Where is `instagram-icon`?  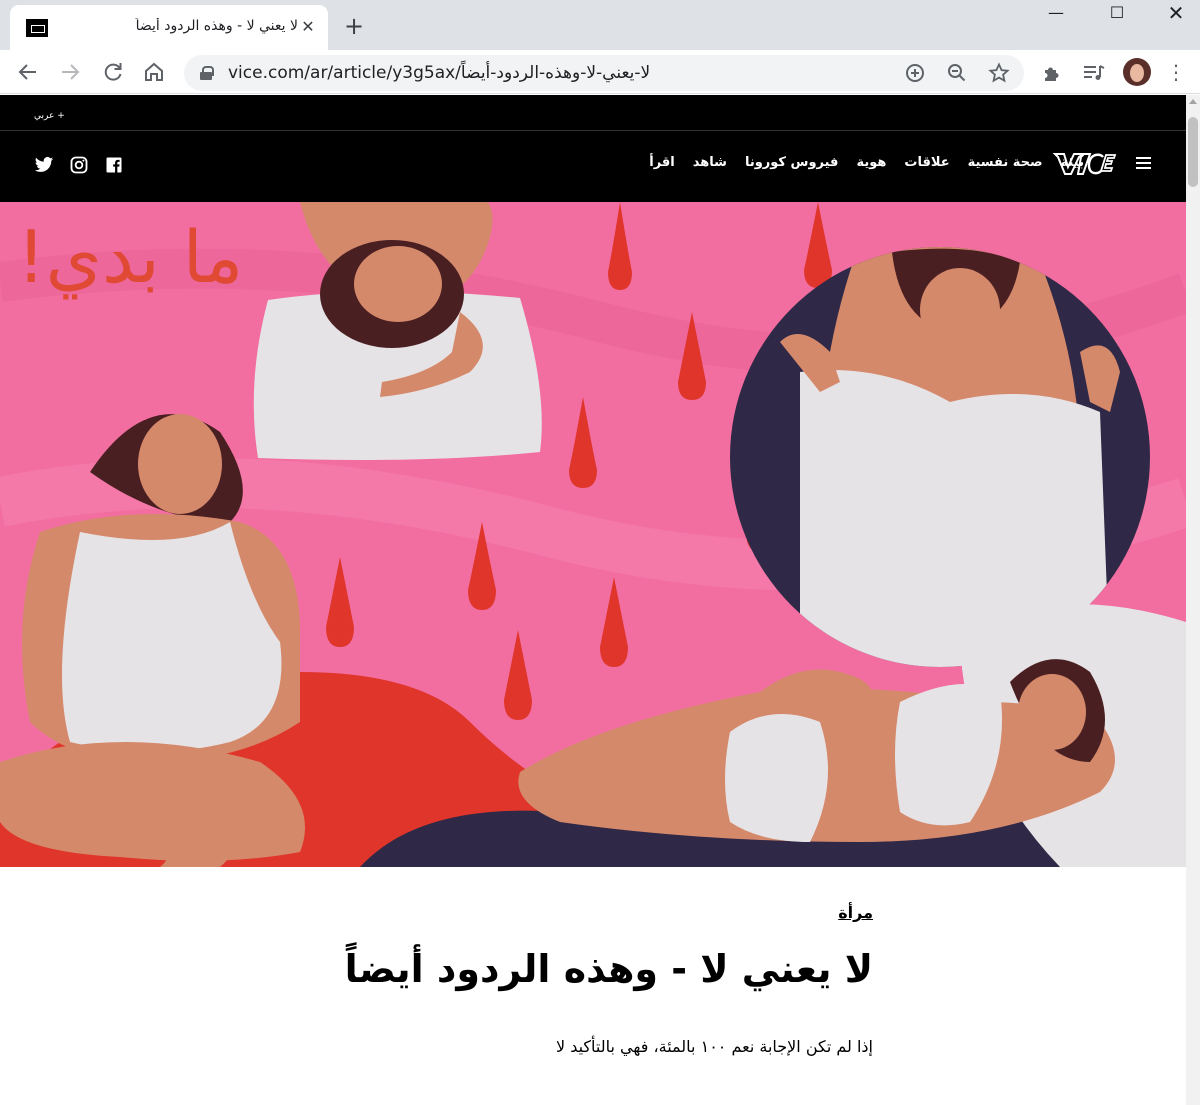 instagram-icon is located at coordinates (79, 165).